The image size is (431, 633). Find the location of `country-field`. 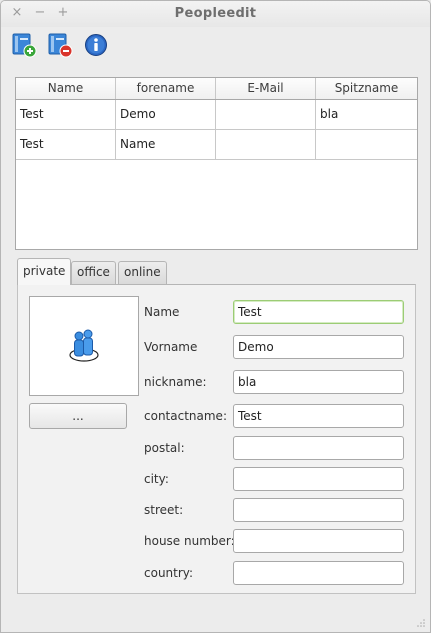

country-field is located at coordinates (318, 573).